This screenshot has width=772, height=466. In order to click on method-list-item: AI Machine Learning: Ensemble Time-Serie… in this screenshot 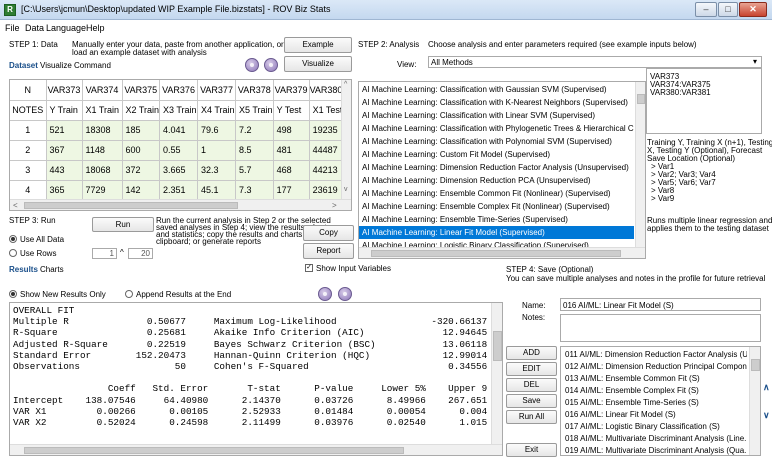, I will do `click(496, 219)`.